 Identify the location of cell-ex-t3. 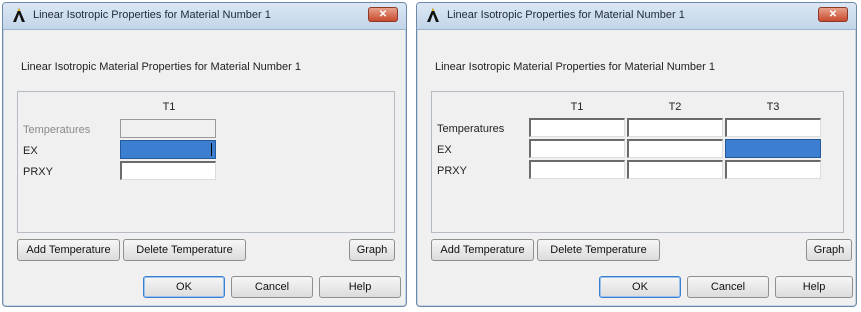
(773, 148).